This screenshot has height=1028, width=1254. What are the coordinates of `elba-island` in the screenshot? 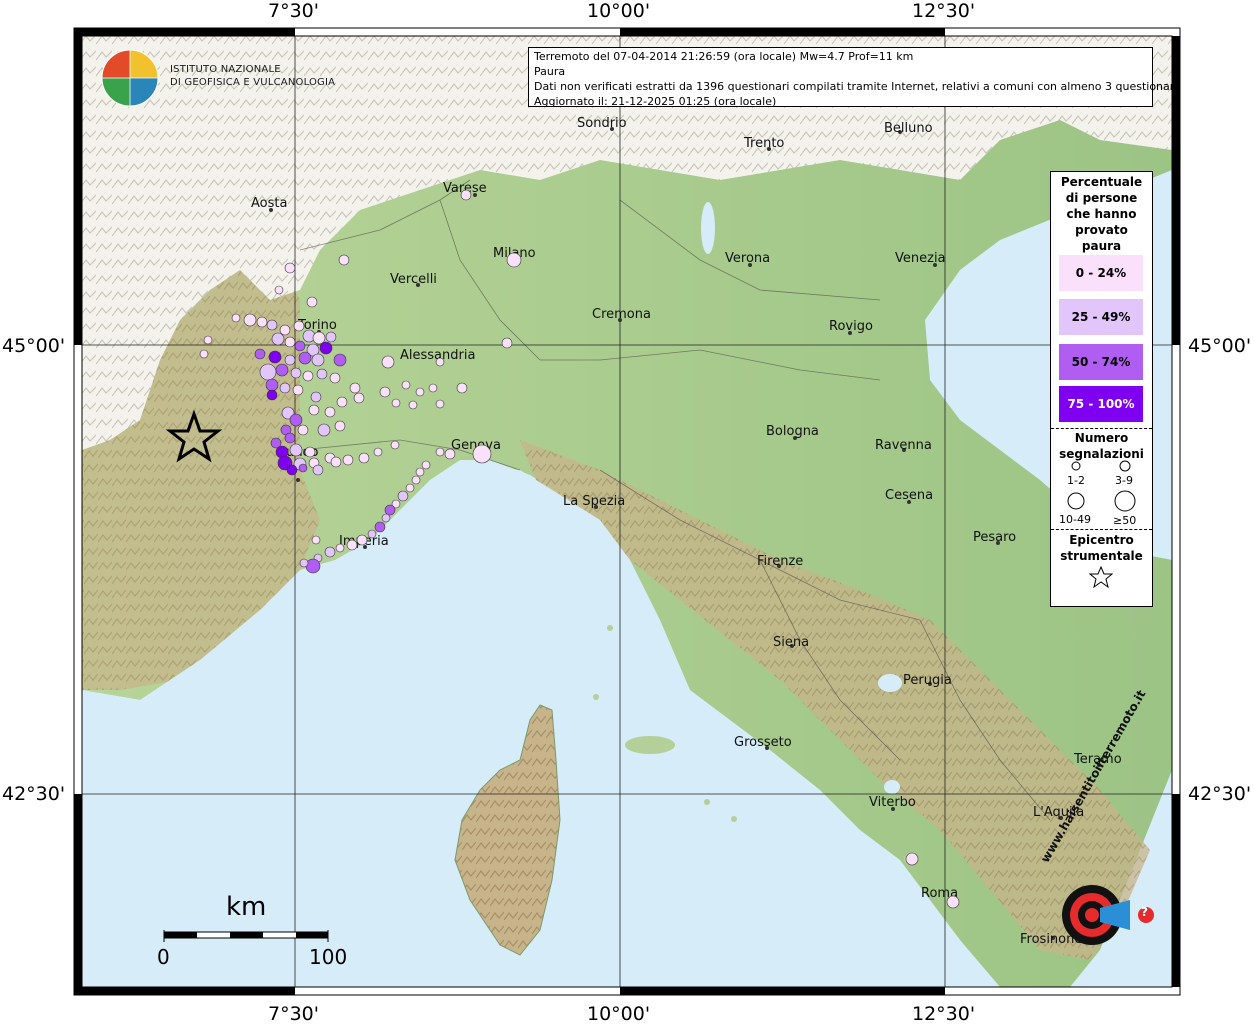 It's located at (650, 745).